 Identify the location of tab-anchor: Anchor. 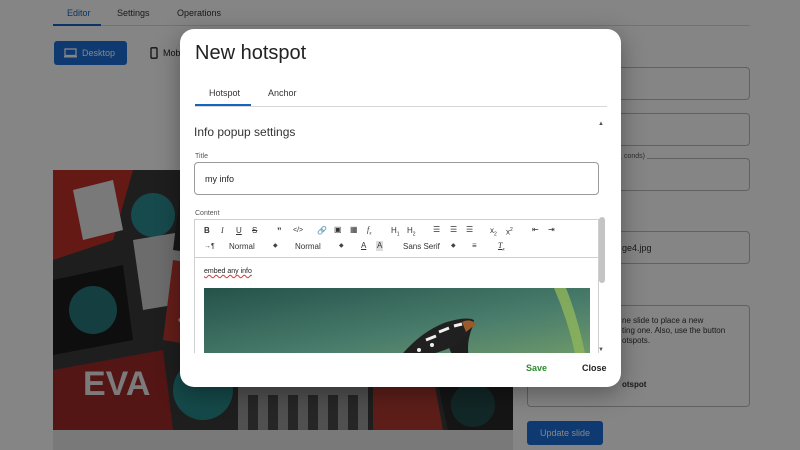
(282, 93).